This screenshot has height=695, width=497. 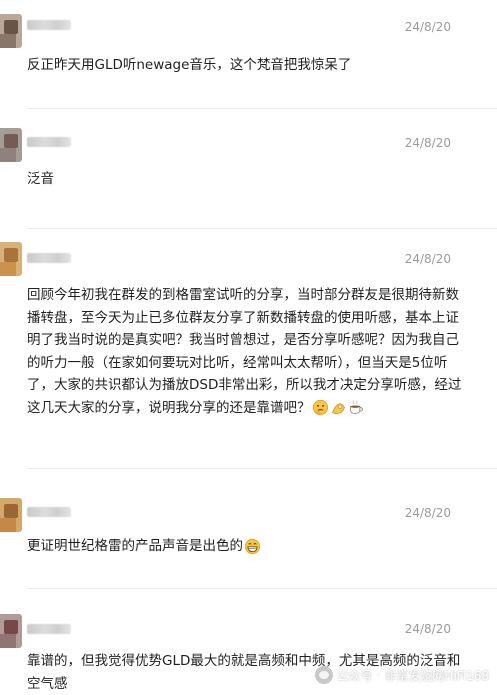 I want to click on coffee-icon, so click(x=356, y=407).